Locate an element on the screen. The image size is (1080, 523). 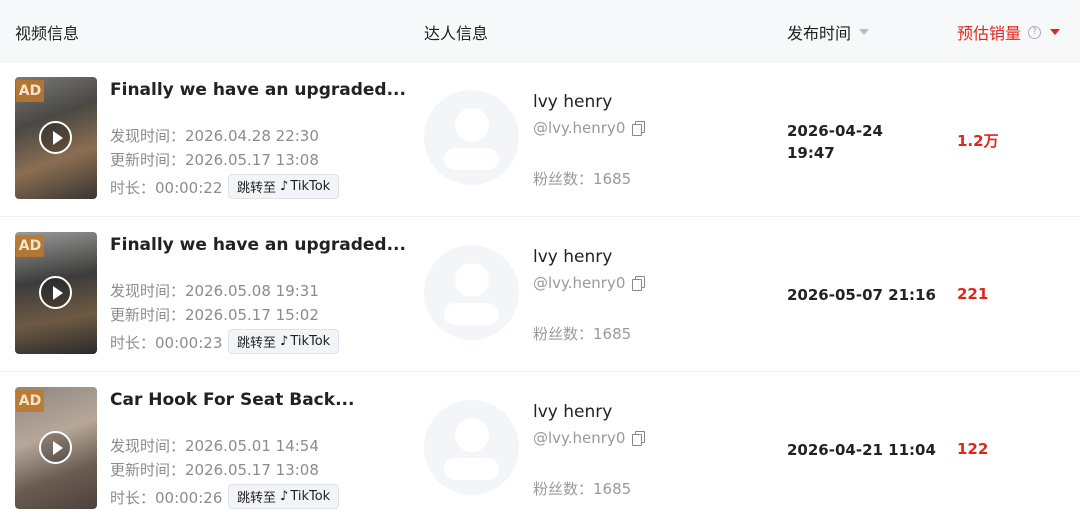
column-header-video-info-label: 视频信息 is located at coordinates (47, 33).